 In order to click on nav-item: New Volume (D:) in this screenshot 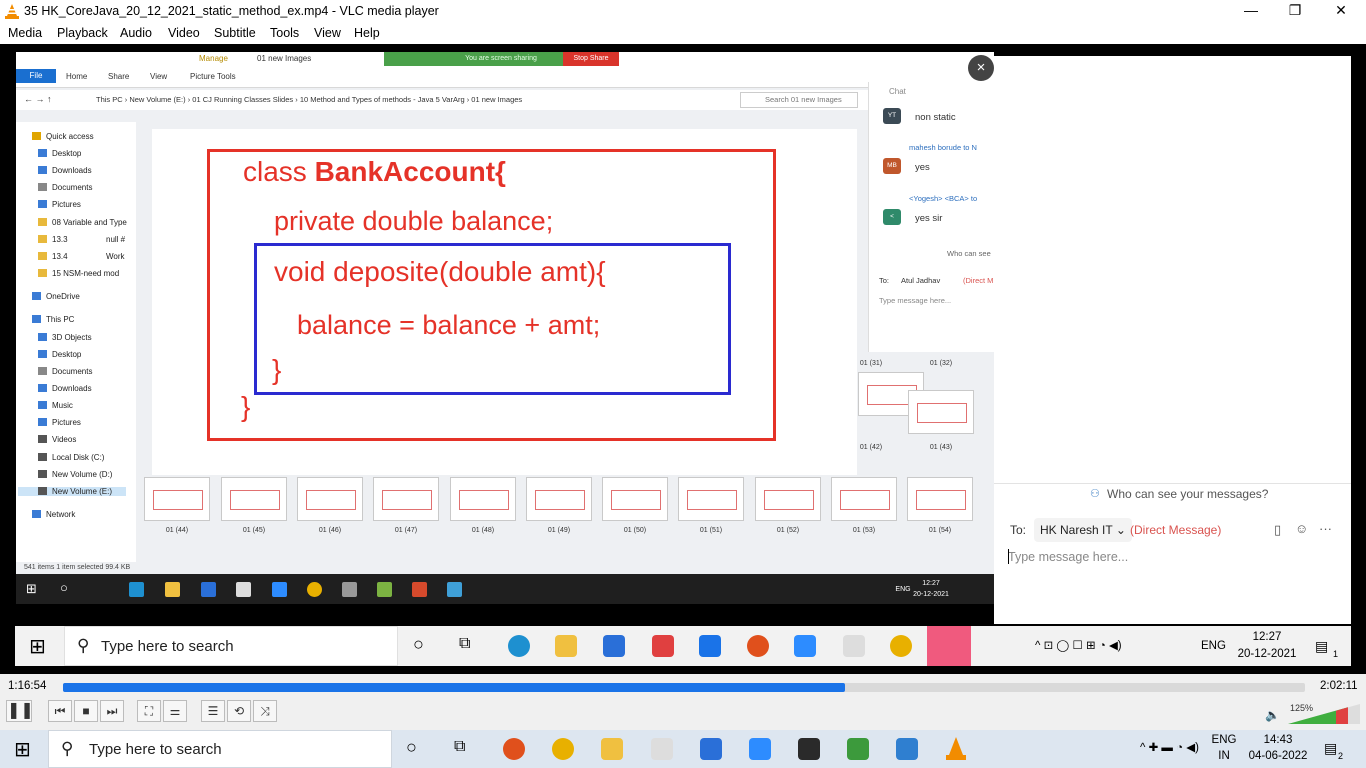, I will do `click(75, 474)`.